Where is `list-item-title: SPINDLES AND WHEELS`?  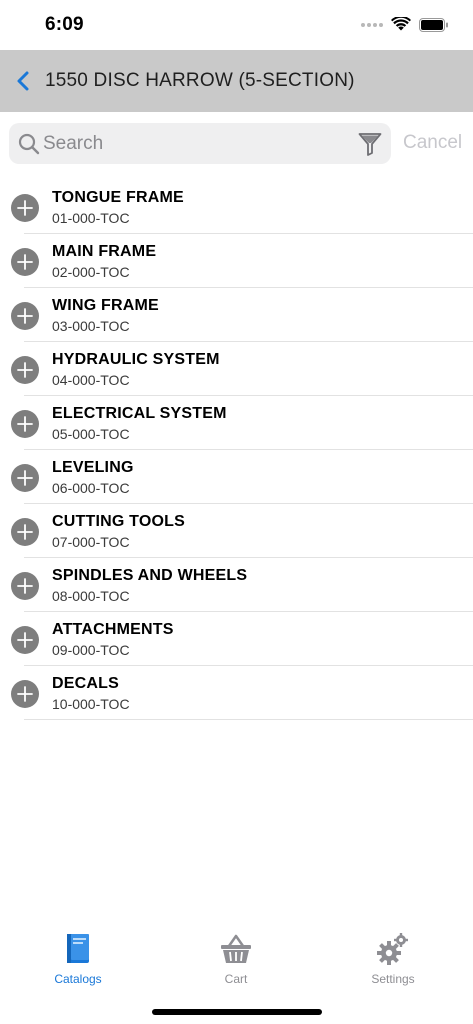
list-item-title: SPINDLES AND WHEELS is located at coordinates (150, 575).